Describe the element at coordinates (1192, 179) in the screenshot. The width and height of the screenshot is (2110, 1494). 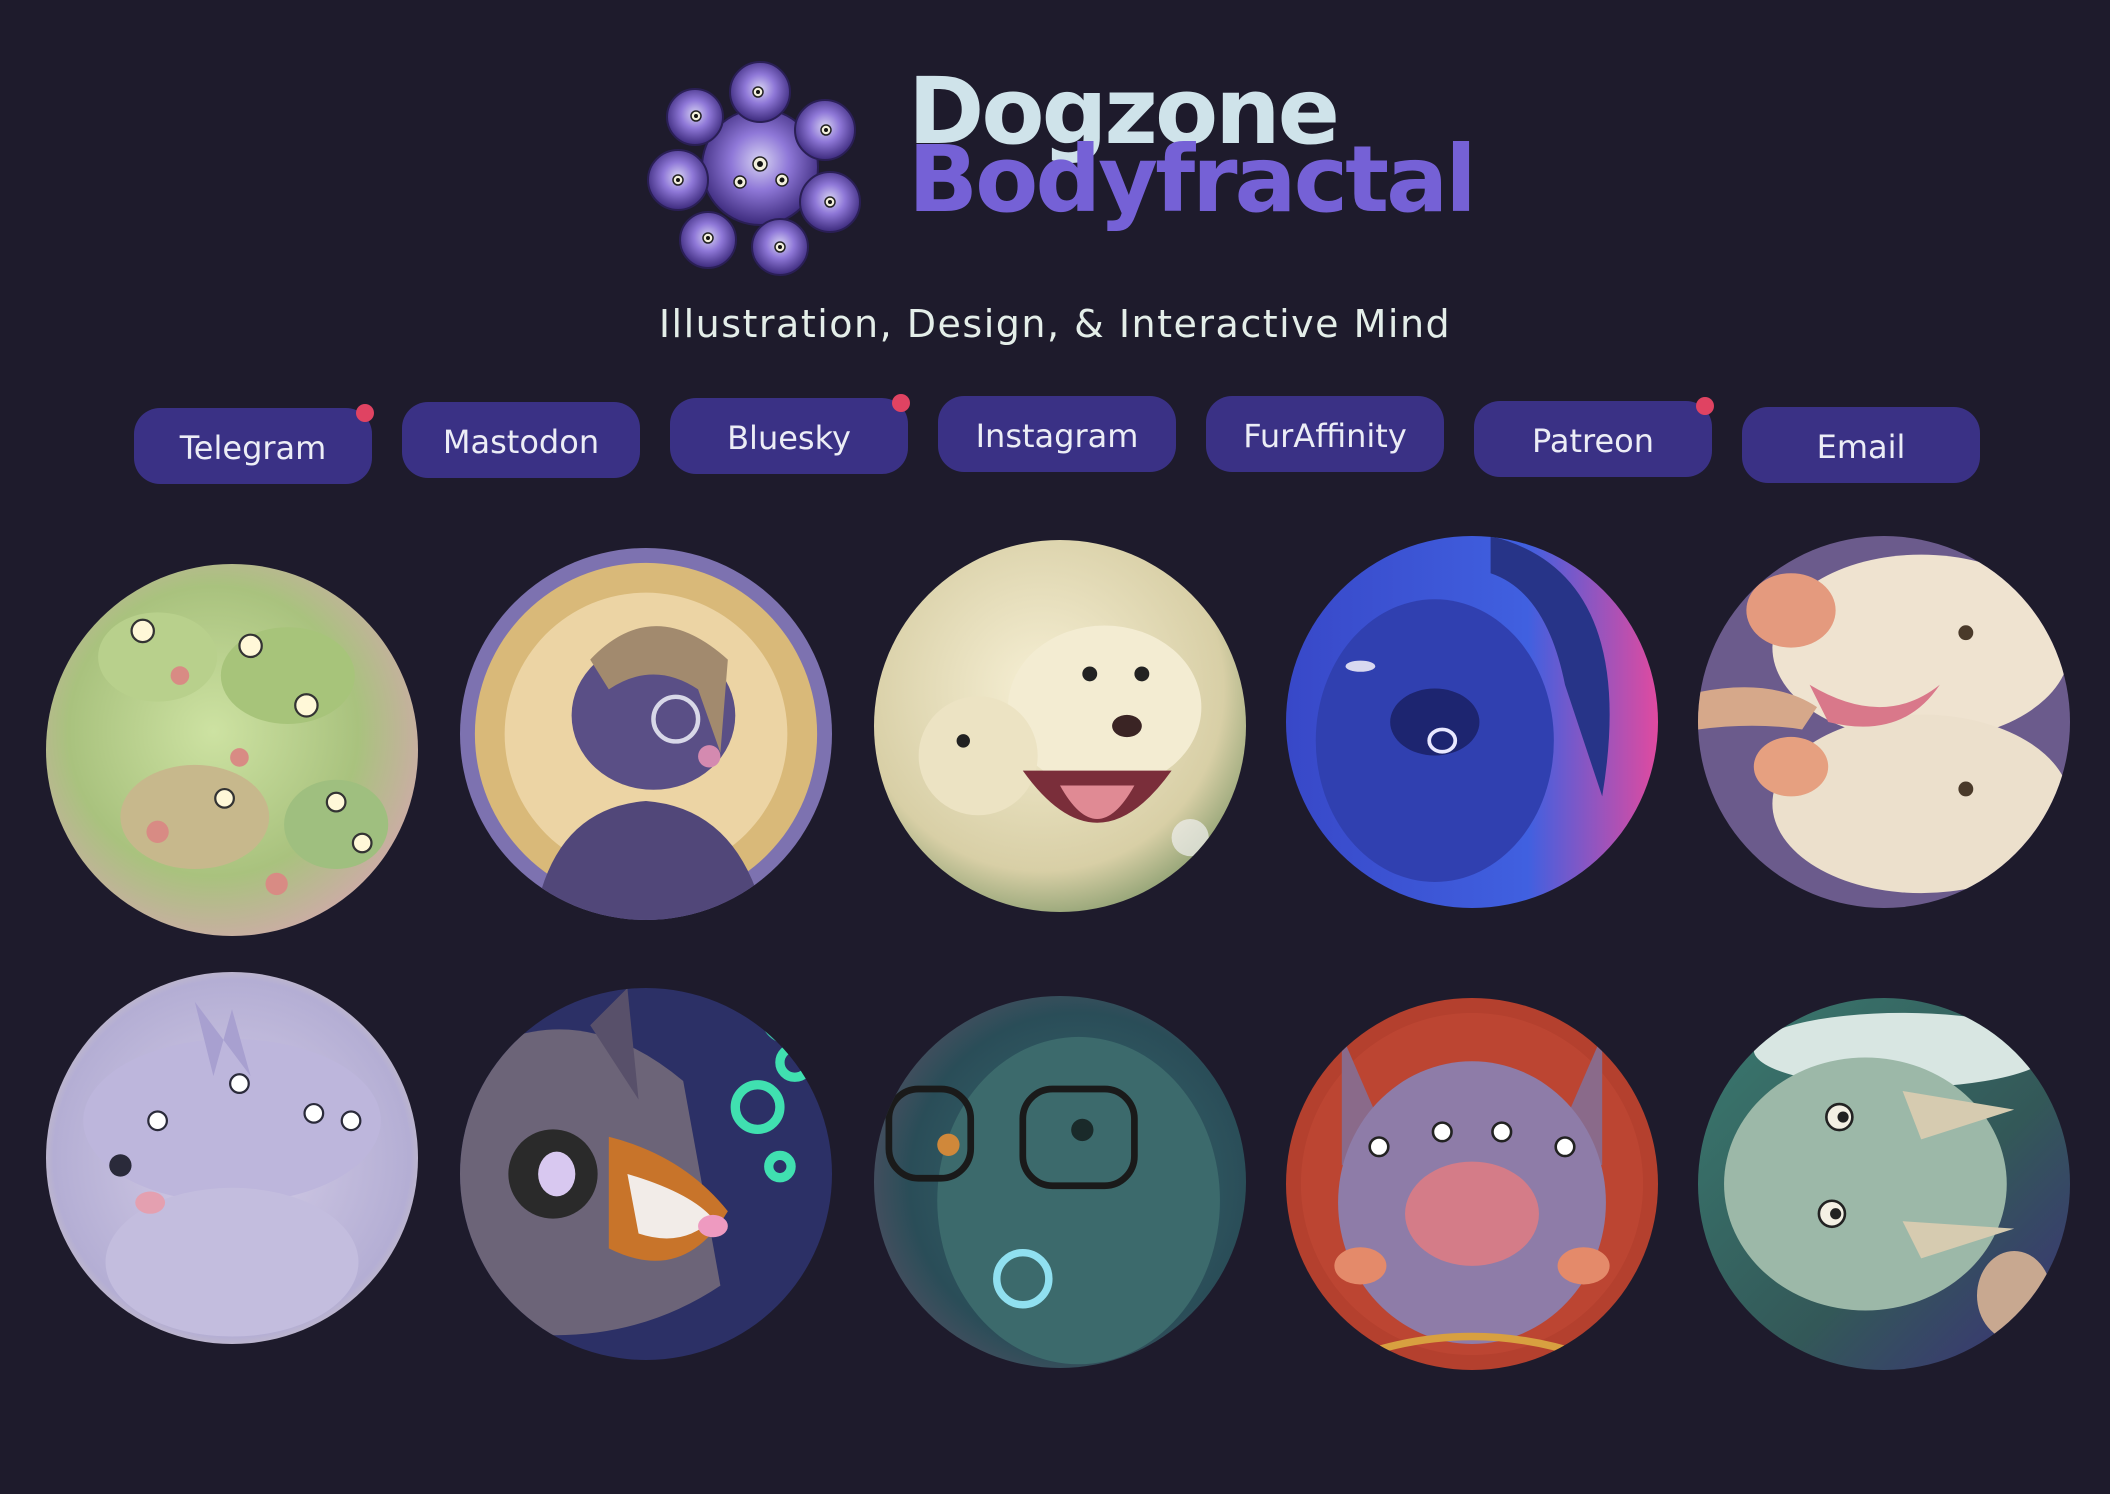
I see `logo-line-bodyfractal: Bodyfractal` at that location.